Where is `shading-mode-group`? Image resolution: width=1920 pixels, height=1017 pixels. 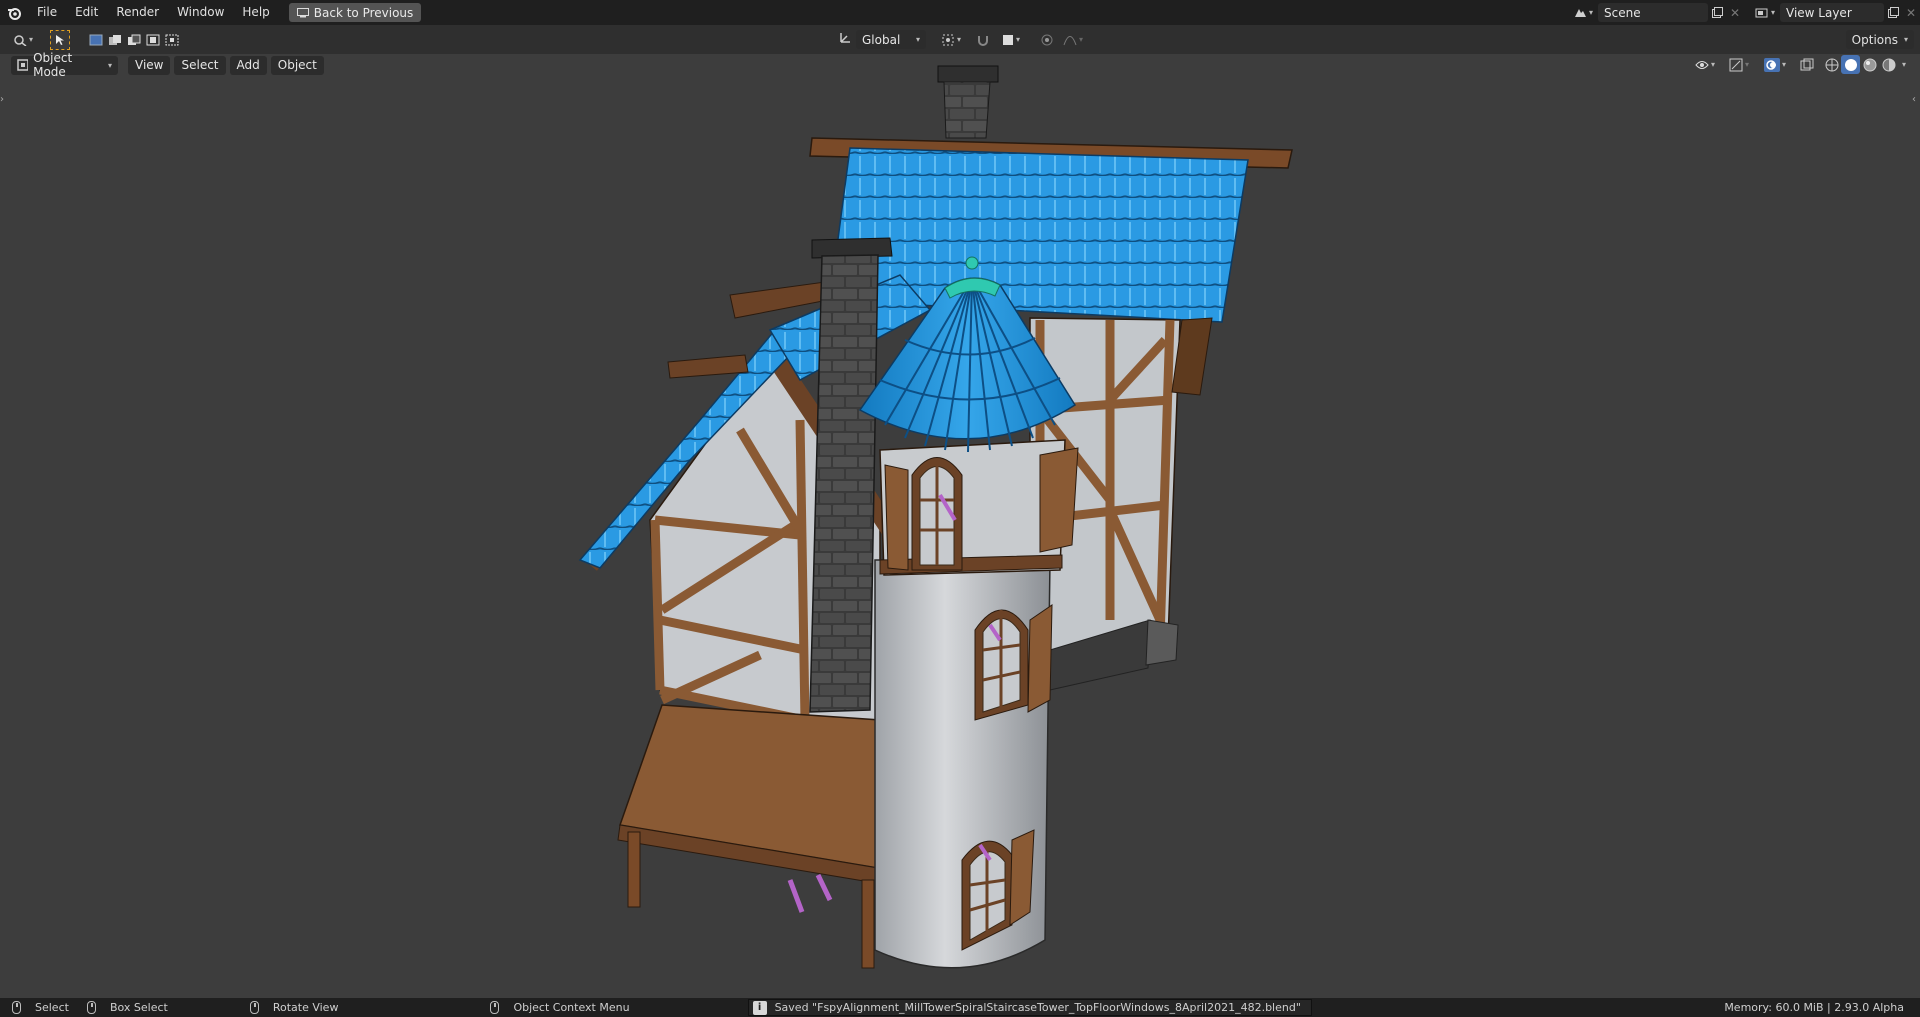 shading-mode-group is located at coordinates (1860, 64).